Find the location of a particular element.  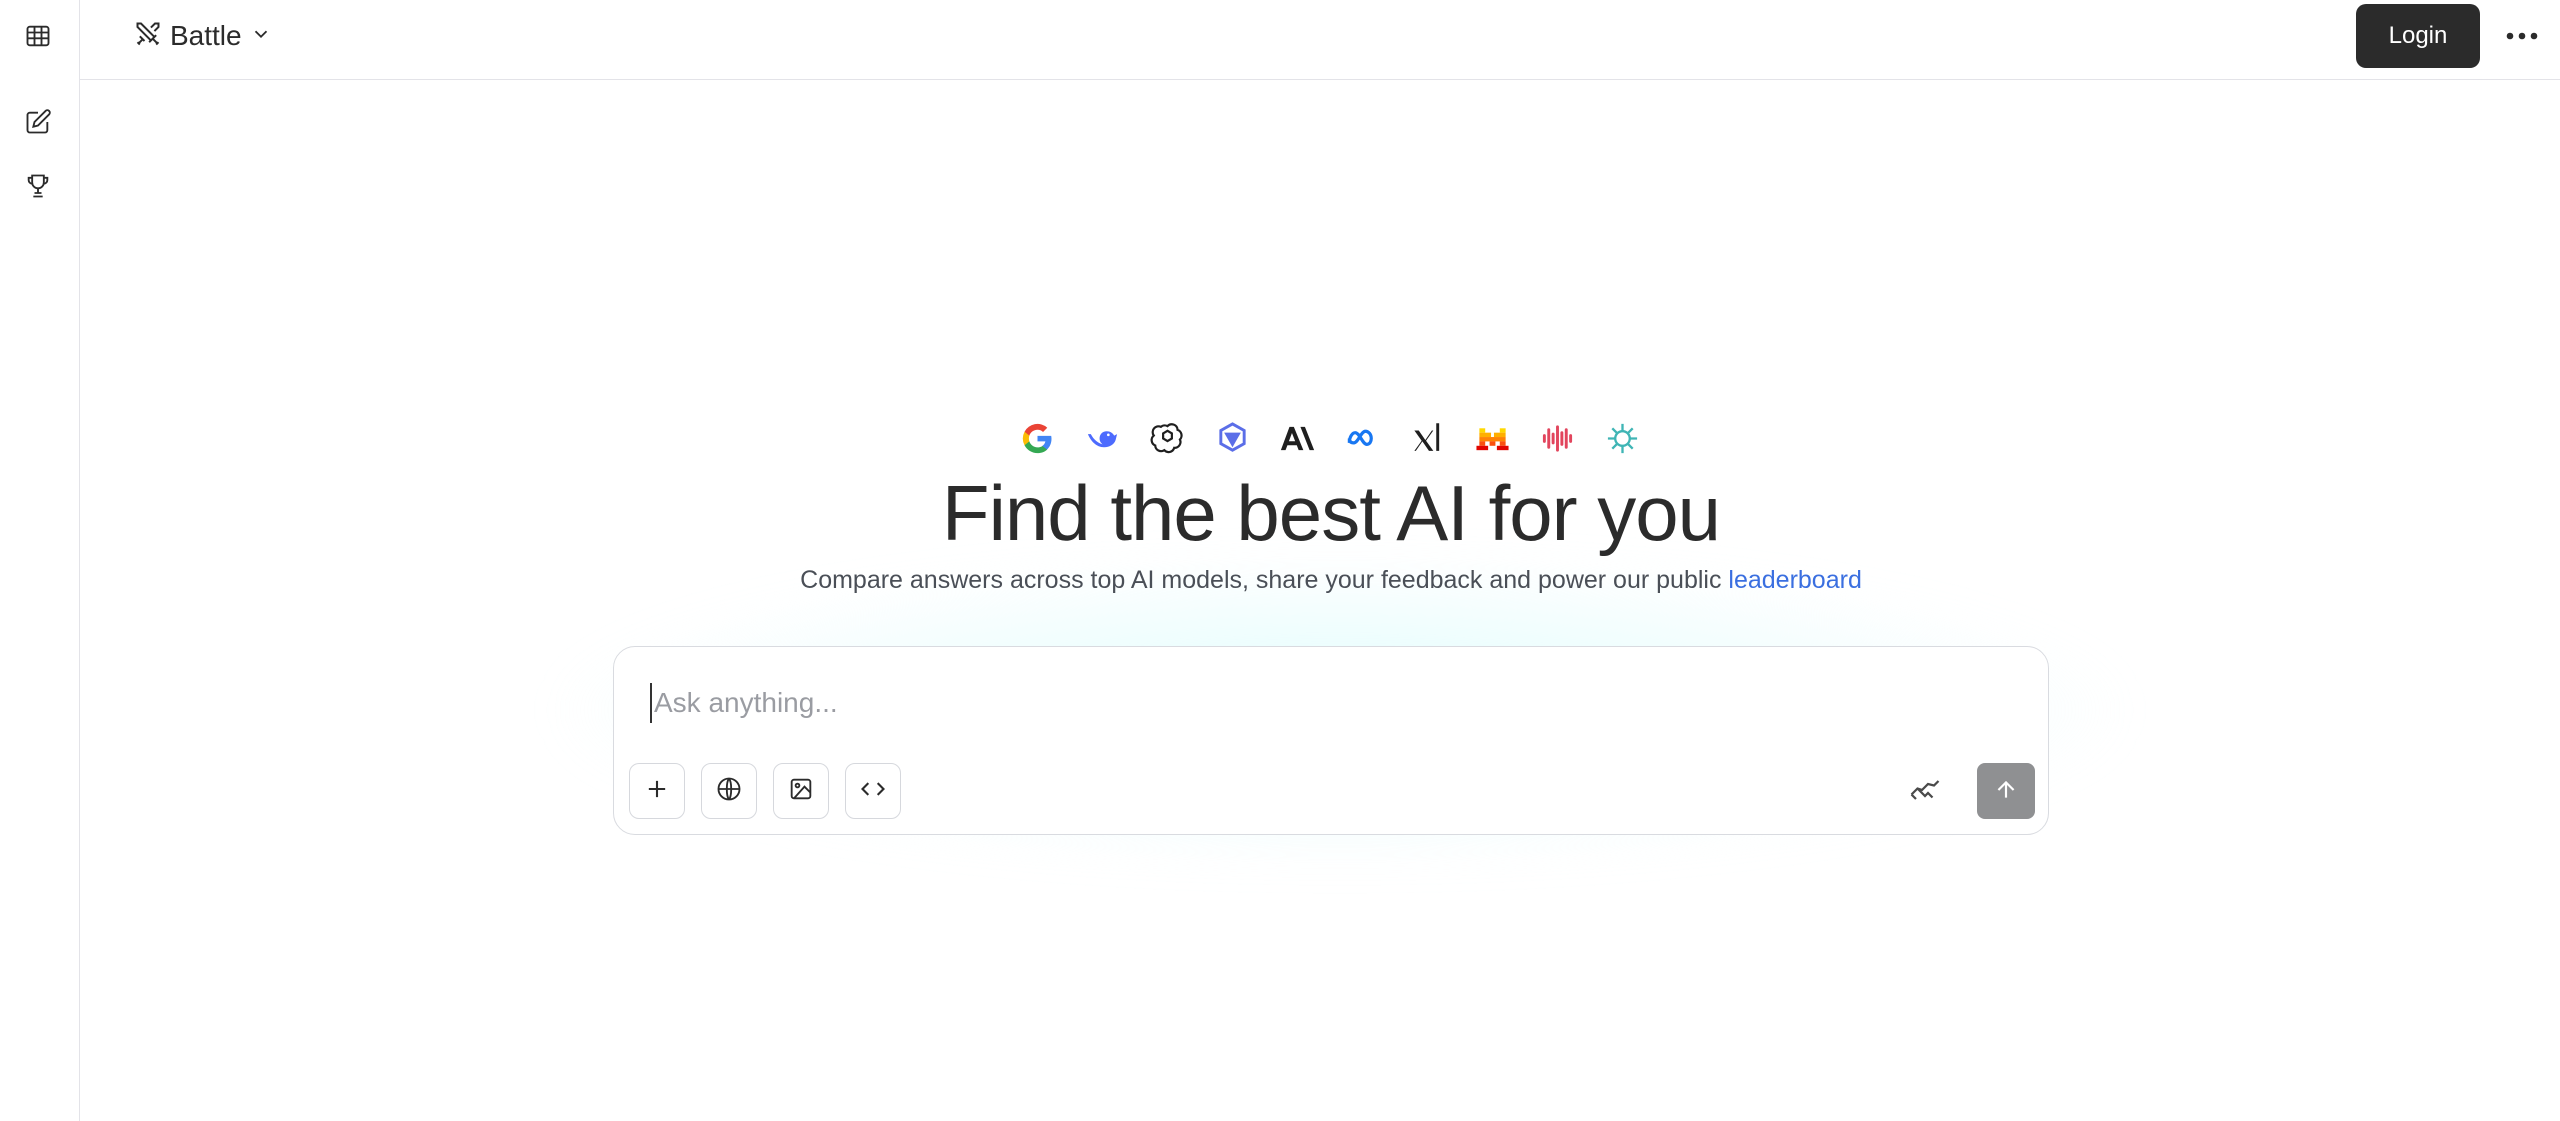

mode-selector: Battle is located at coordinates (203, 36).